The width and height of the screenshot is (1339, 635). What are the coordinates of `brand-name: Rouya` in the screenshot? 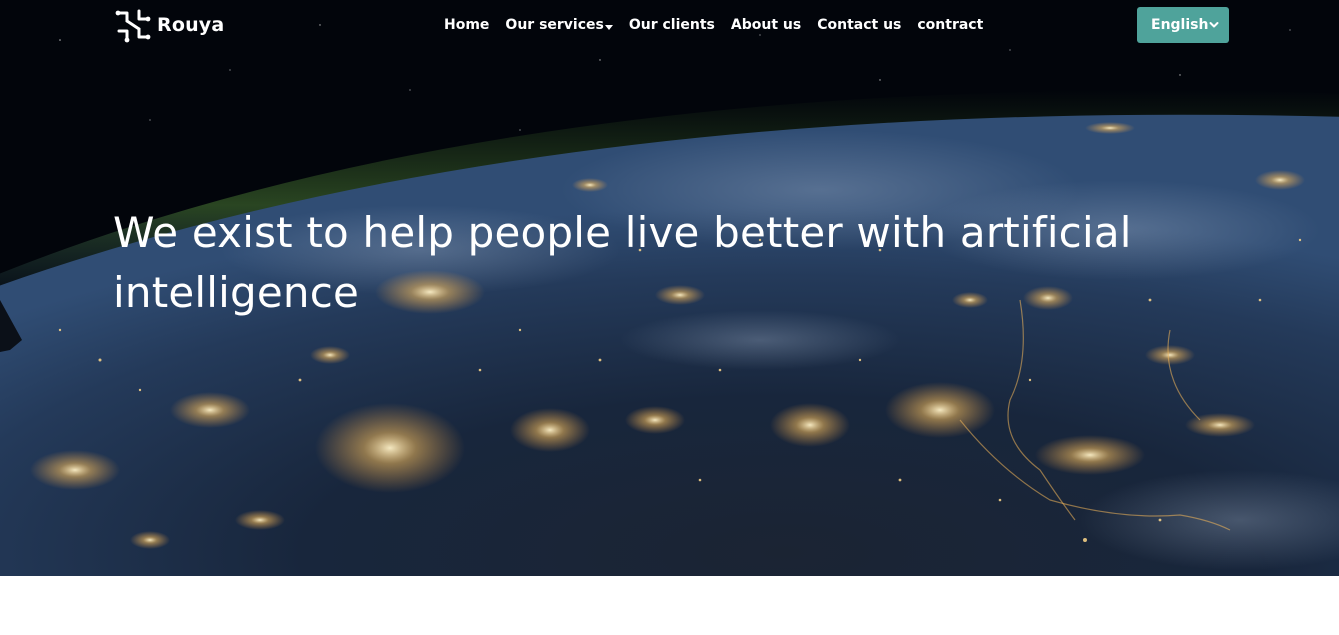 It's located at (191, 25).